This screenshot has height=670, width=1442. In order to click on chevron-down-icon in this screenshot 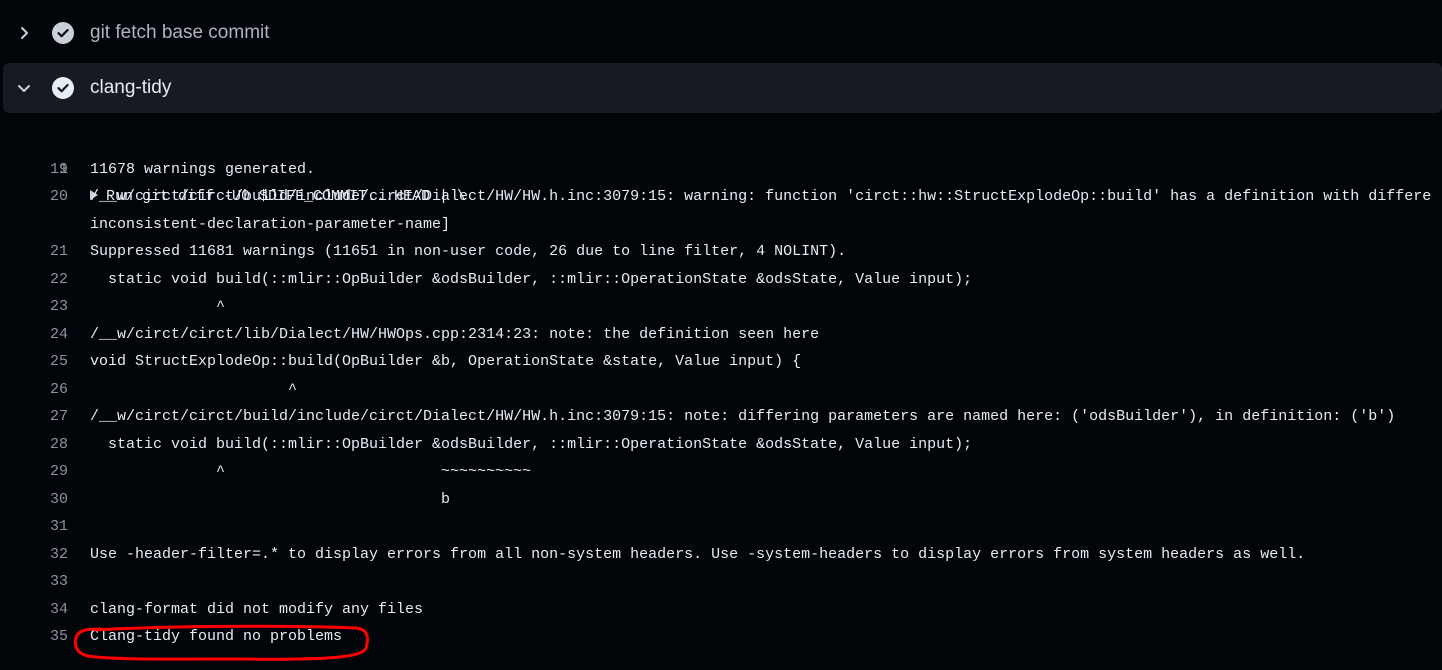, I will do `click(24, 88)`.